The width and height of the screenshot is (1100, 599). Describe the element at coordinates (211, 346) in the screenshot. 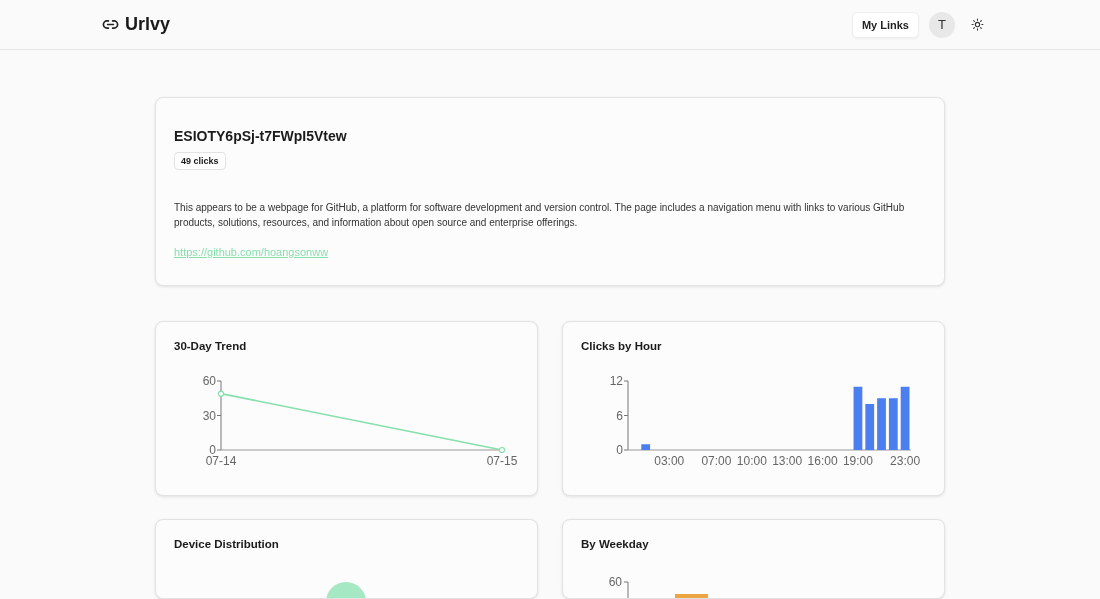

I see `card-title: 30-Day Trend` at that location.